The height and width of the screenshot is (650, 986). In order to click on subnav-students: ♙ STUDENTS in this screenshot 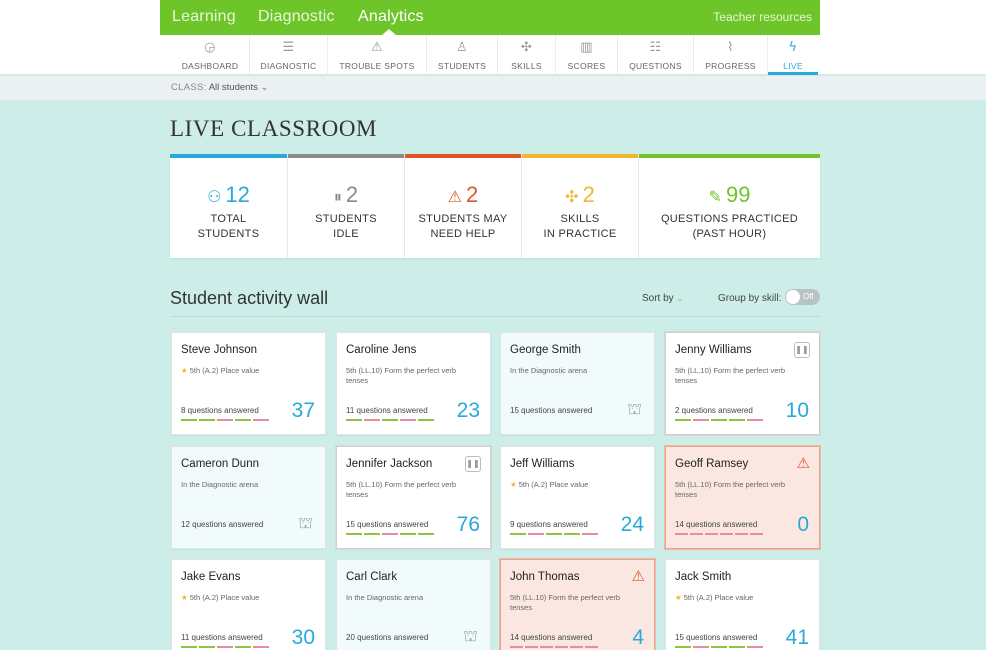, I will do `click(462, 55)`.